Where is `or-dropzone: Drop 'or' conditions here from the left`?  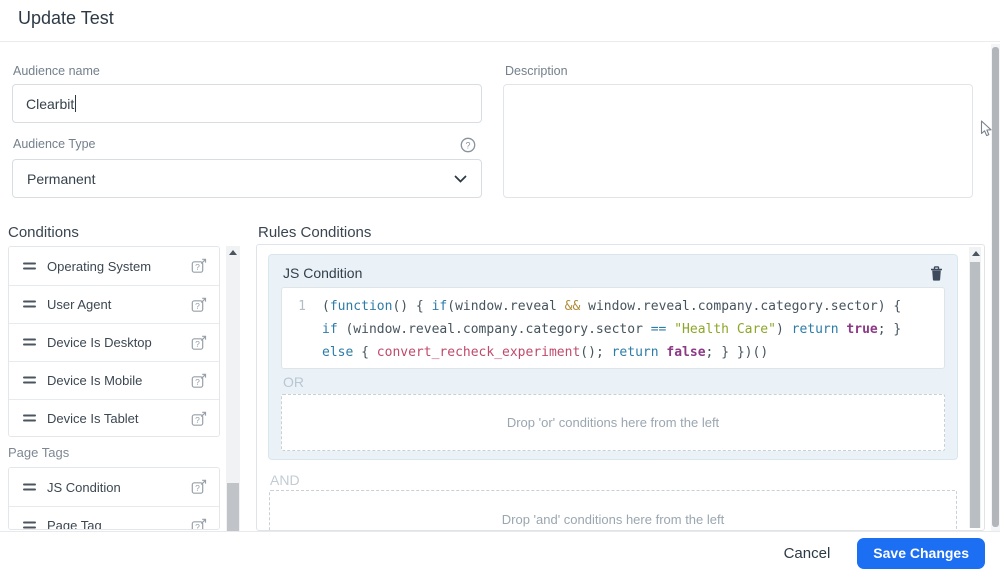 or-dropzone: Drop 'or' conditions here from the left is located at coordinates (613, 422).